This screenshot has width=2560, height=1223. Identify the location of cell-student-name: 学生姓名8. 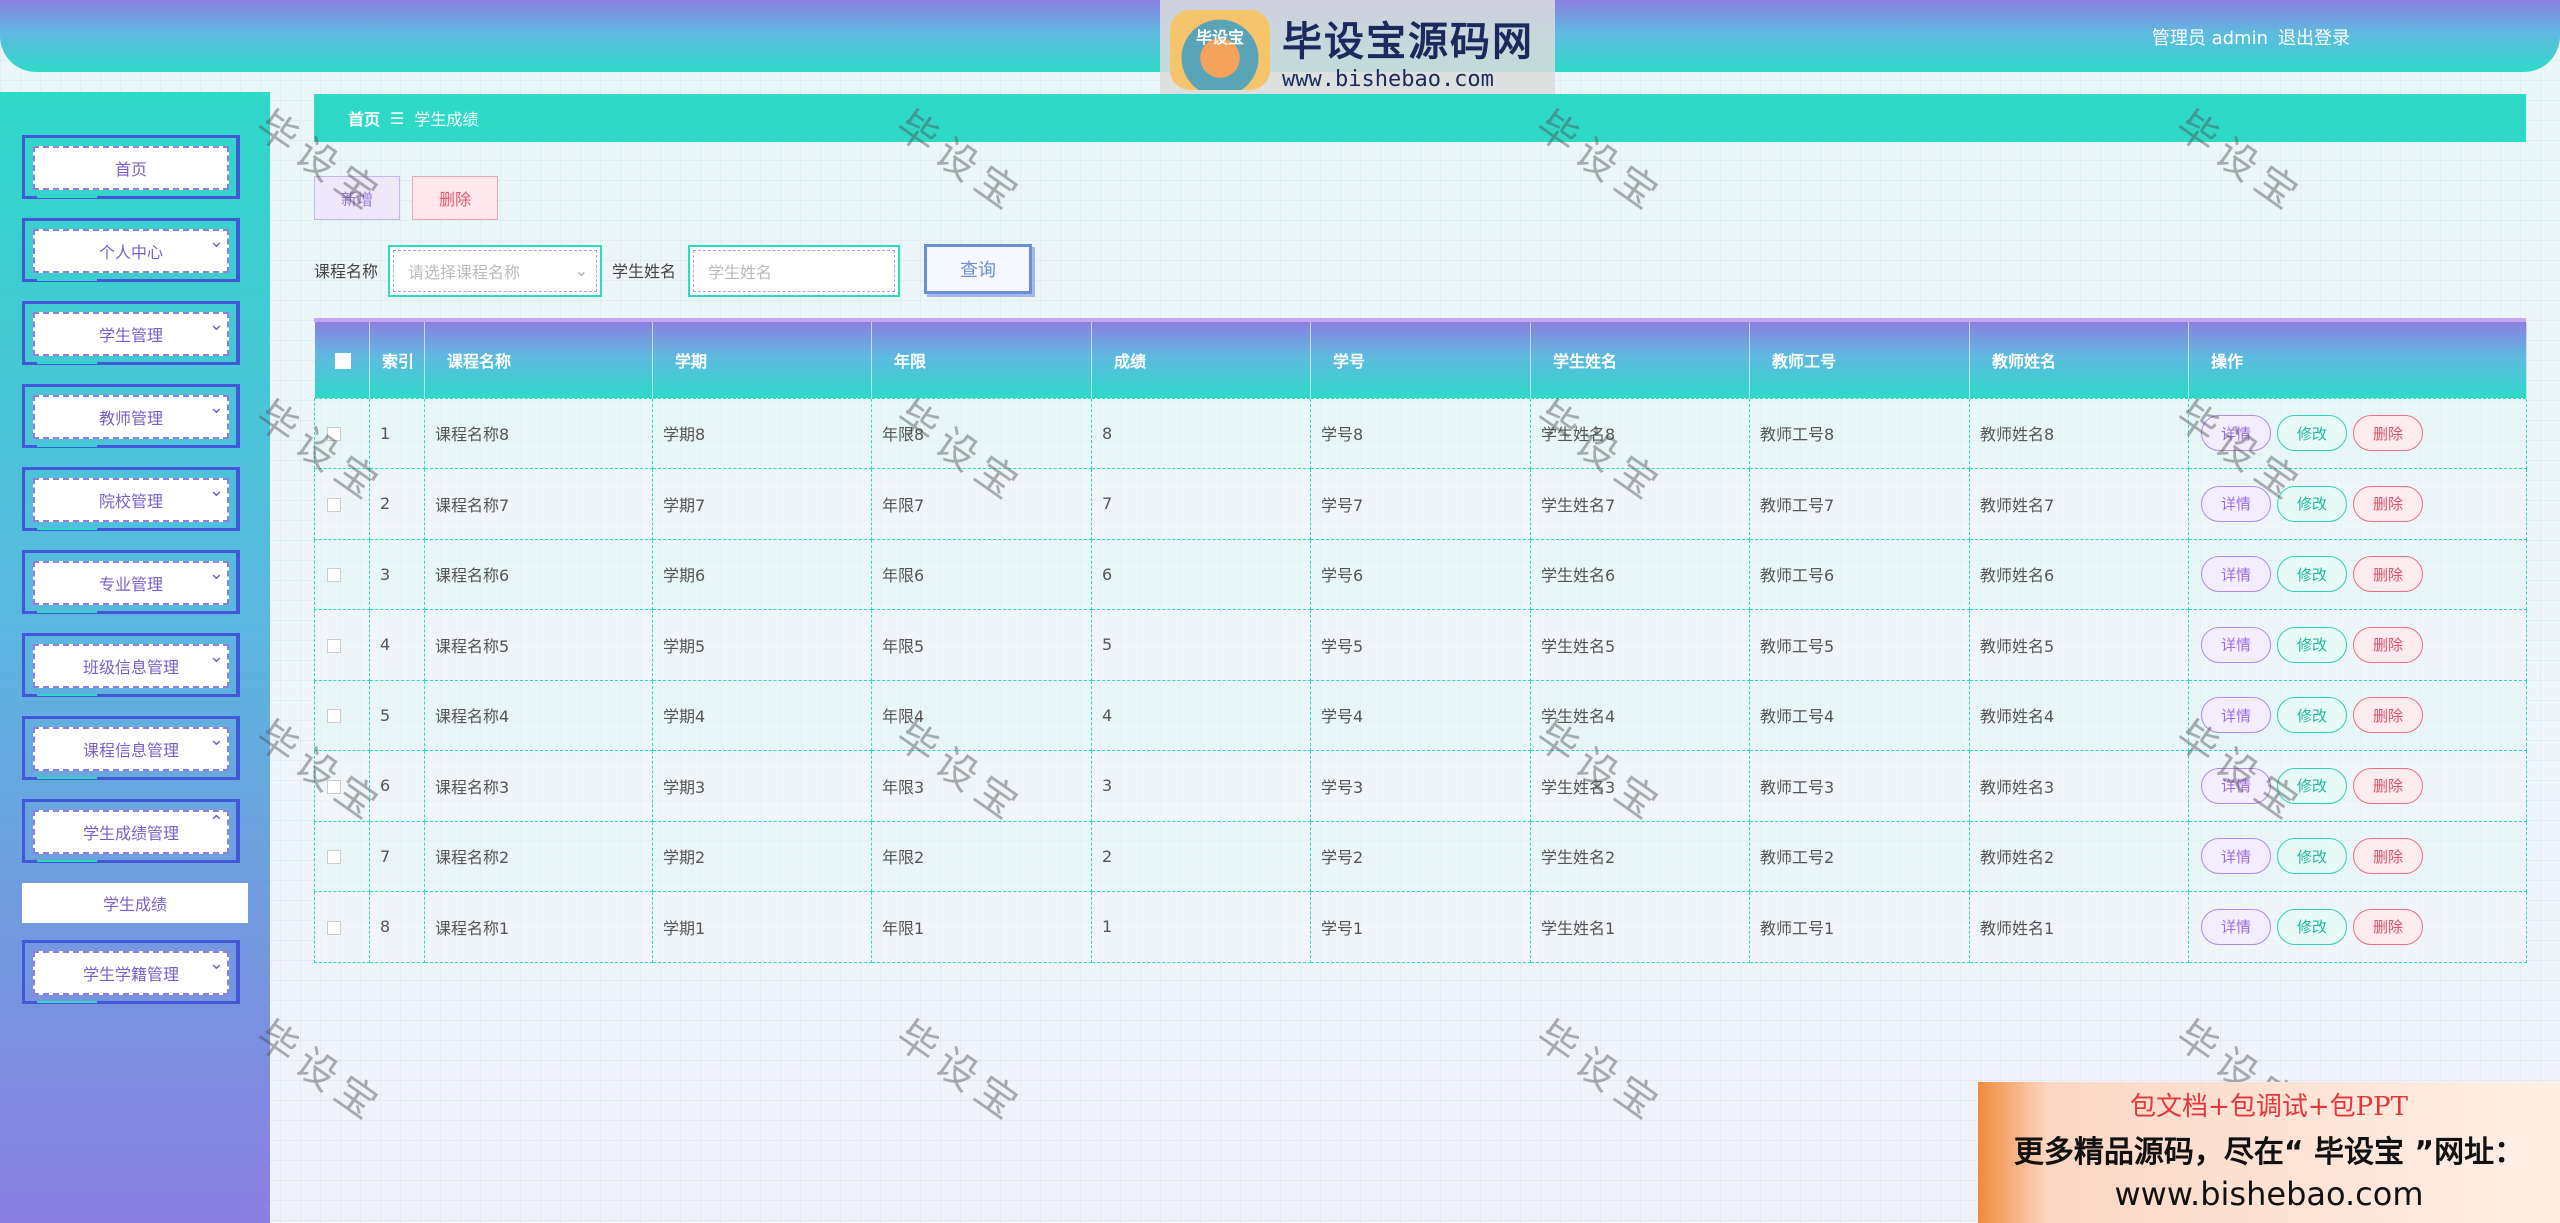
(1640, 433).